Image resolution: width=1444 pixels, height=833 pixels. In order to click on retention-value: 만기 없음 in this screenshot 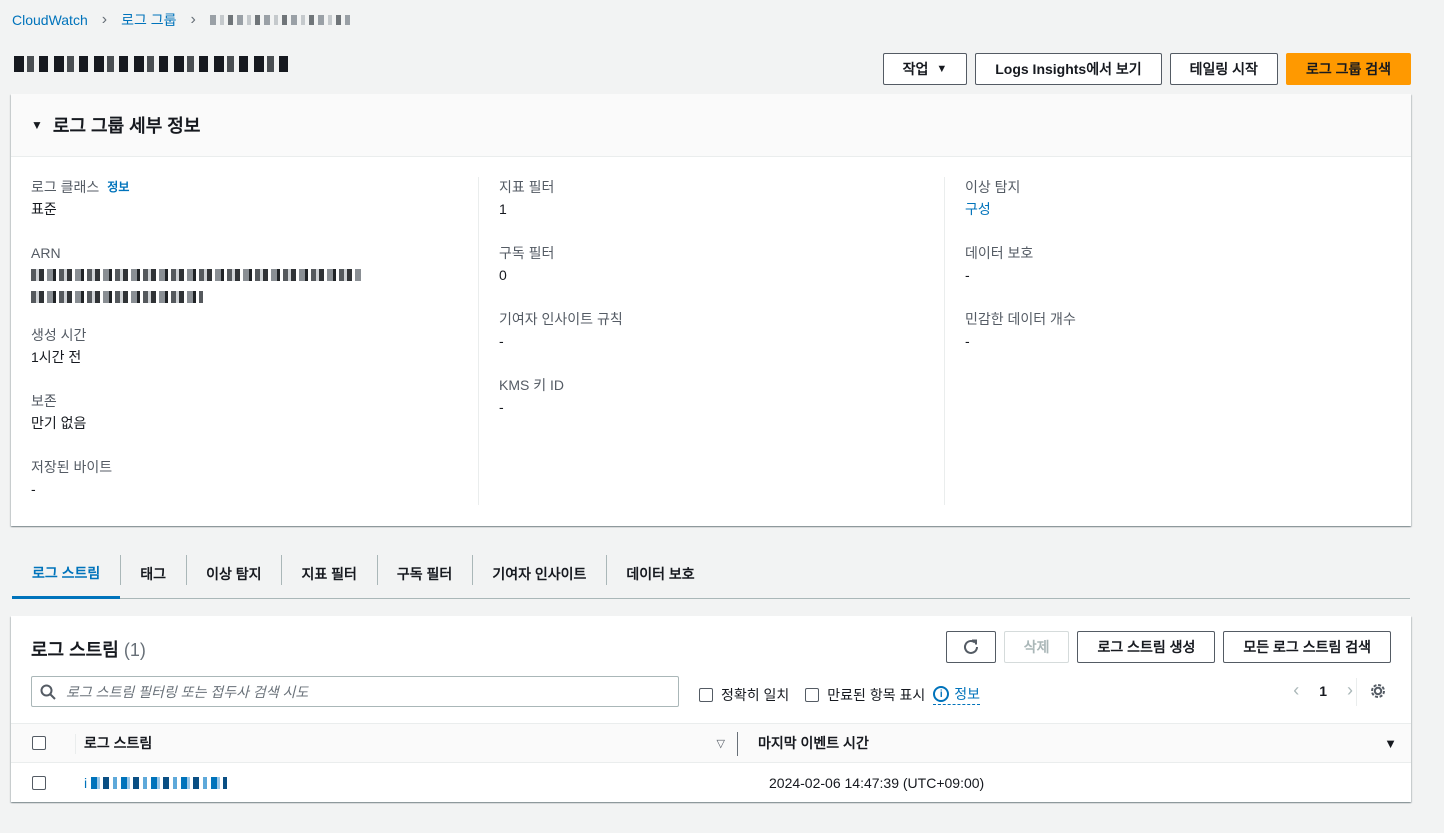, I will do `click(59, 423)`.